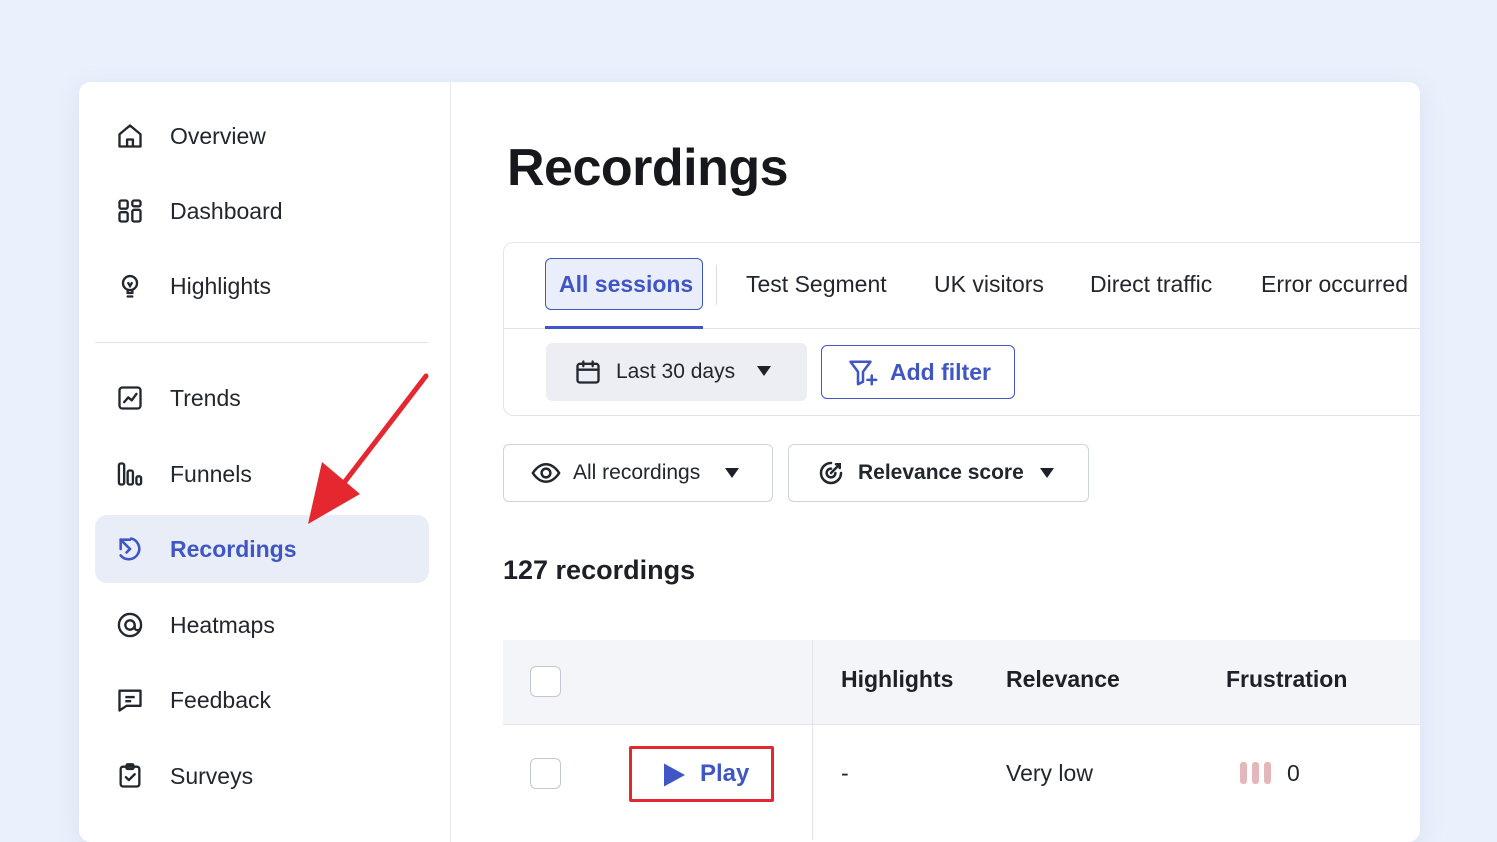 This screenshot has width=1497, height=842. I want to click on sidebar-item-label: Recordings, so click(233, 548).